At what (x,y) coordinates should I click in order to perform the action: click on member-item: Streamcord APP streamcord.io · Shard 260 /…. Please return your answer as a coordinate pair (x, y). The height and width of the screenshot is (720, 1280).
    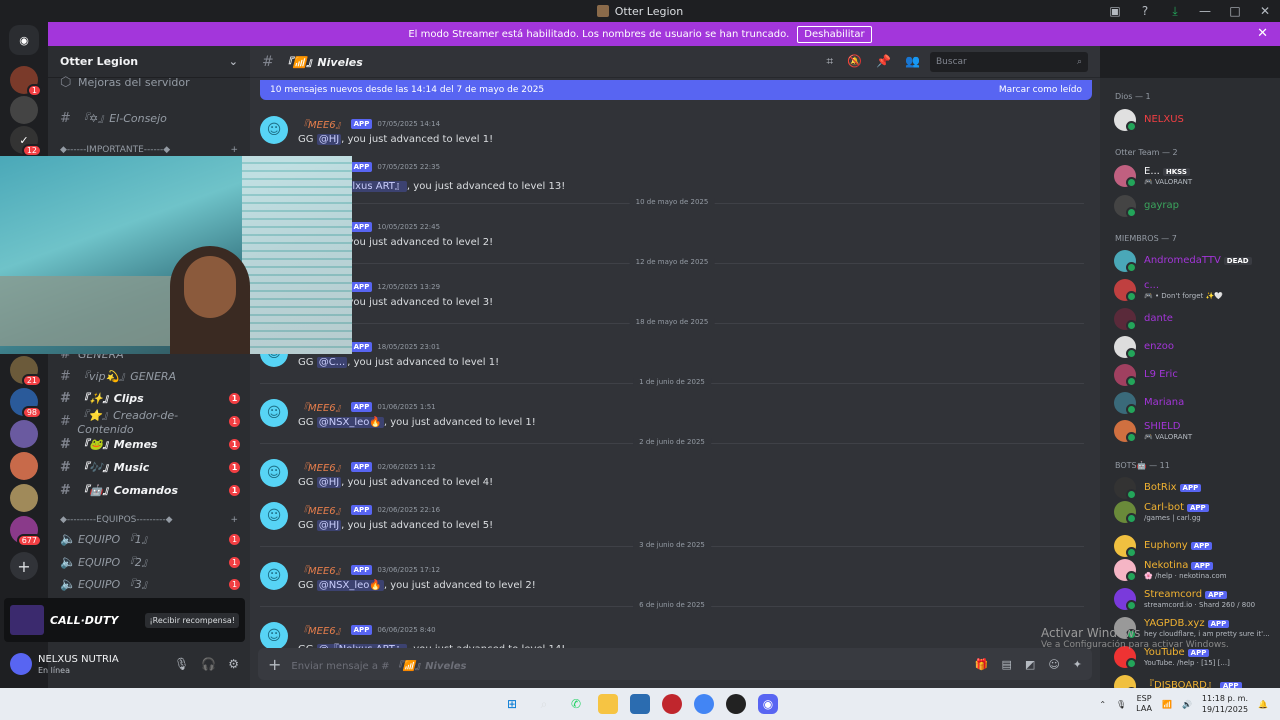
    Looking at the image, I should click on (1184, 599).